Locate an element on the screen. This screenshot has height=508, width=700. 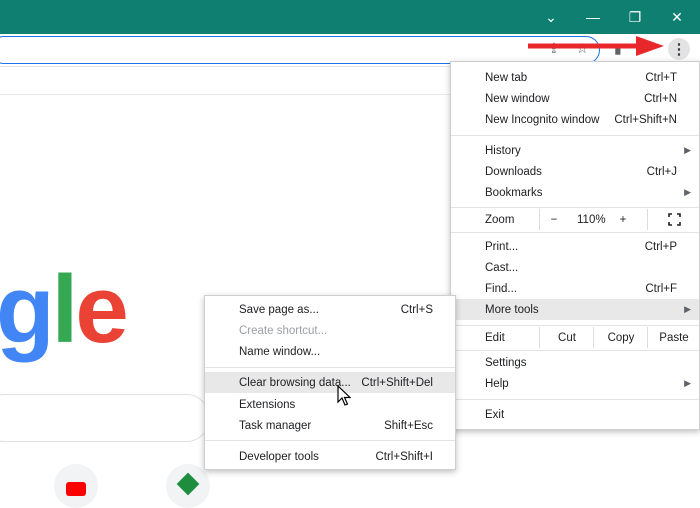
zoom-out-label: − is located at coordinates (554, 219).